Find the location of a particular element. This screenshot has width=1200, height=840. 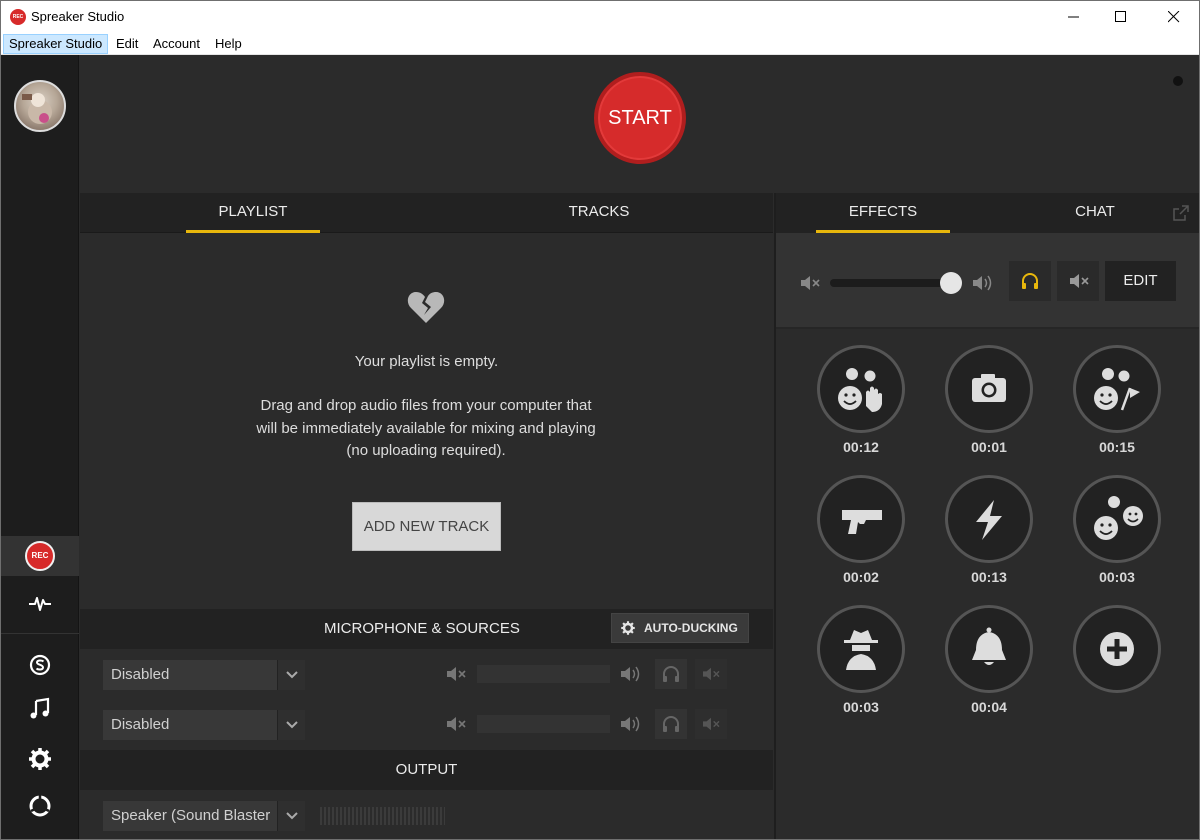

window-title: Spreaker Studio is located at coordinates (78, 16).